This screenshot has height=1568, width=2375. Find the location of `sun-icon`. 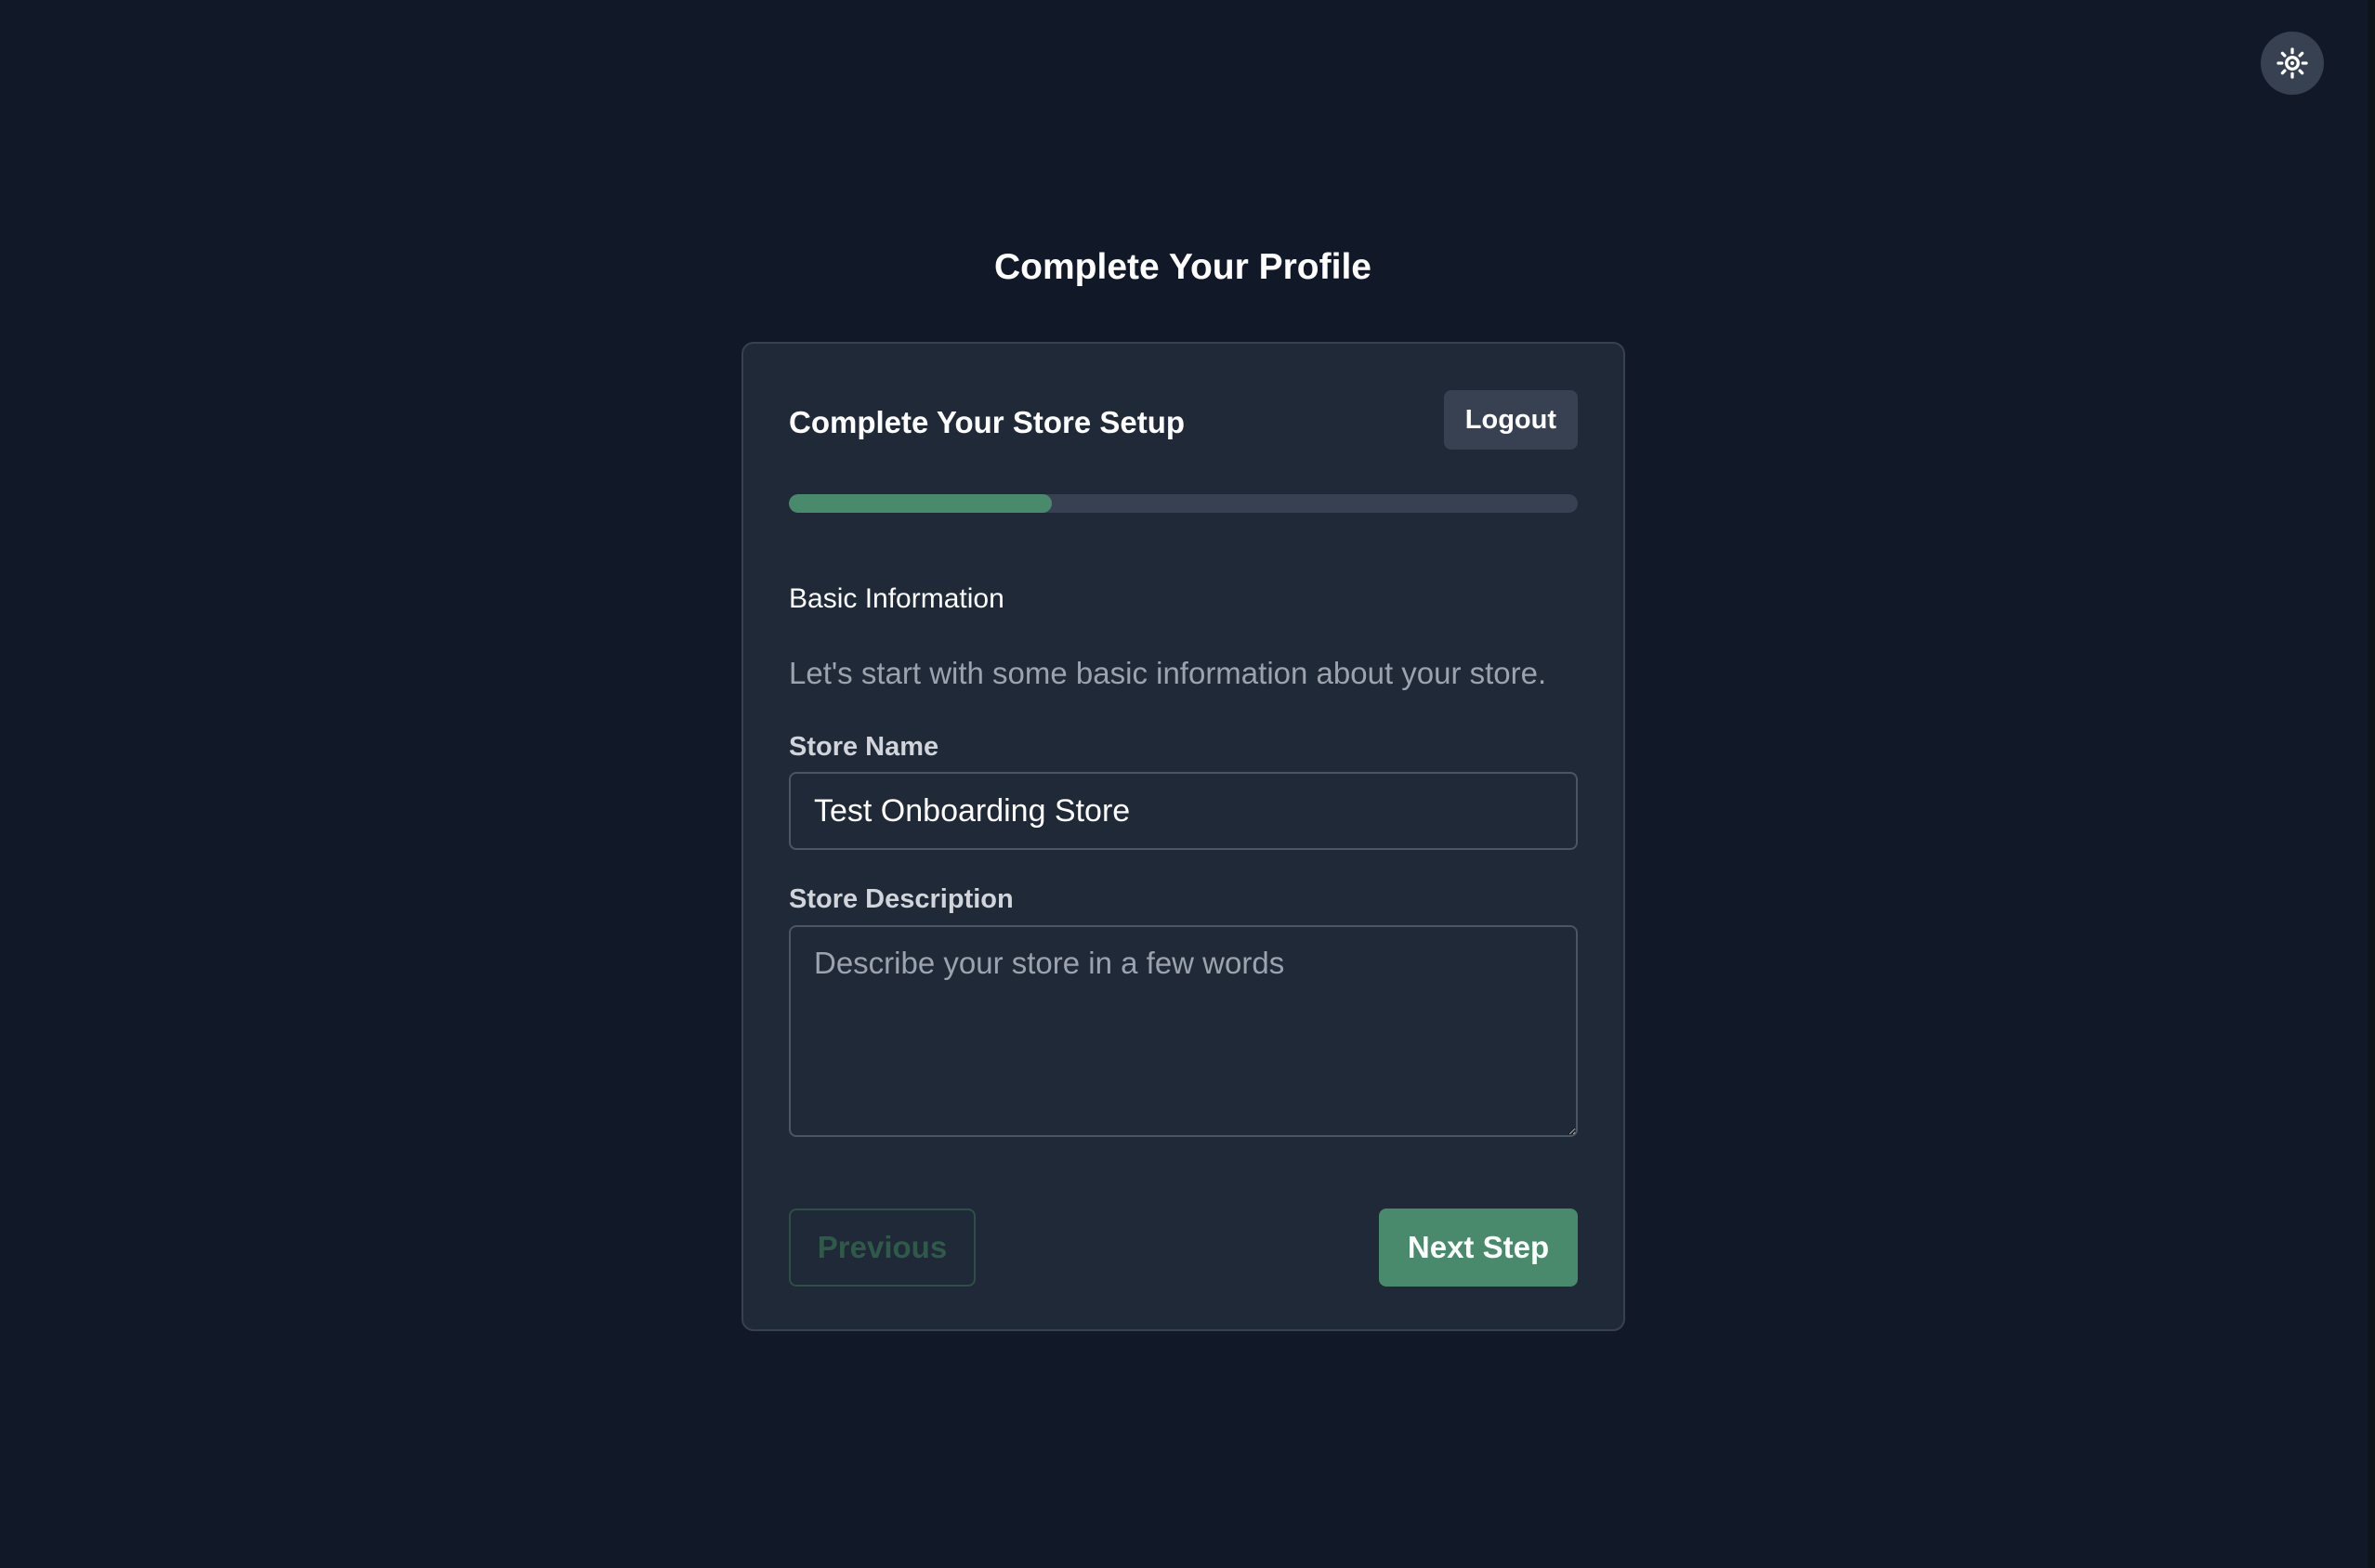

sun-icon is located at coordinates (2292, 63).